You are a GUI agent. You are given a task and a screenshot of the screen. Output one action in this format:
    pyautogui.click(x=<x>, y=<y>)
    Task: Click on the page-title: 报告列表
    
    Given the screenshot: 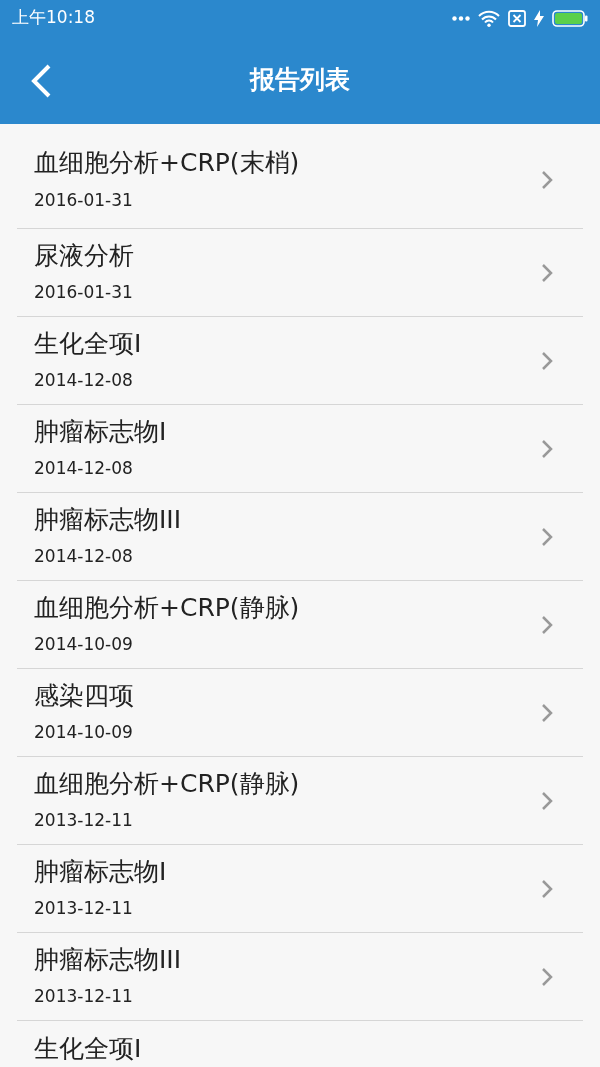 What is the action you would take?
    pyautogui.click(x=300, y=80)
    